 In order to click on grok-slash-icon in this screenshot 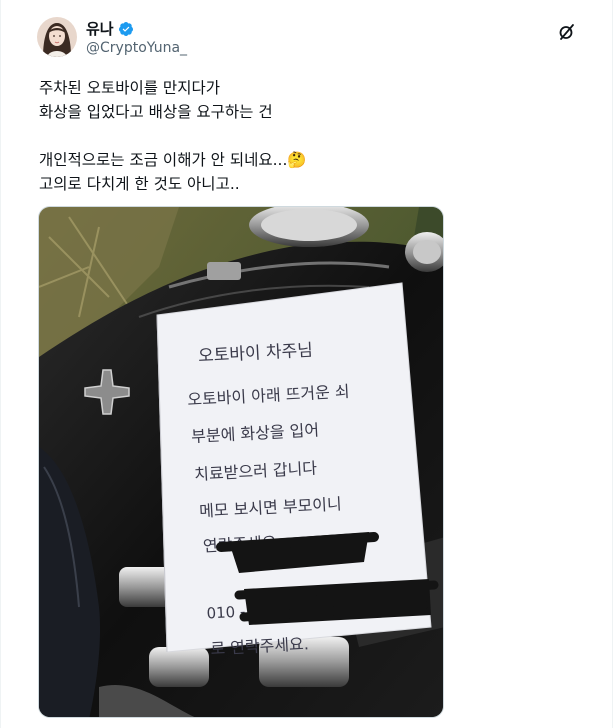, I will do `click(567, 32)`.